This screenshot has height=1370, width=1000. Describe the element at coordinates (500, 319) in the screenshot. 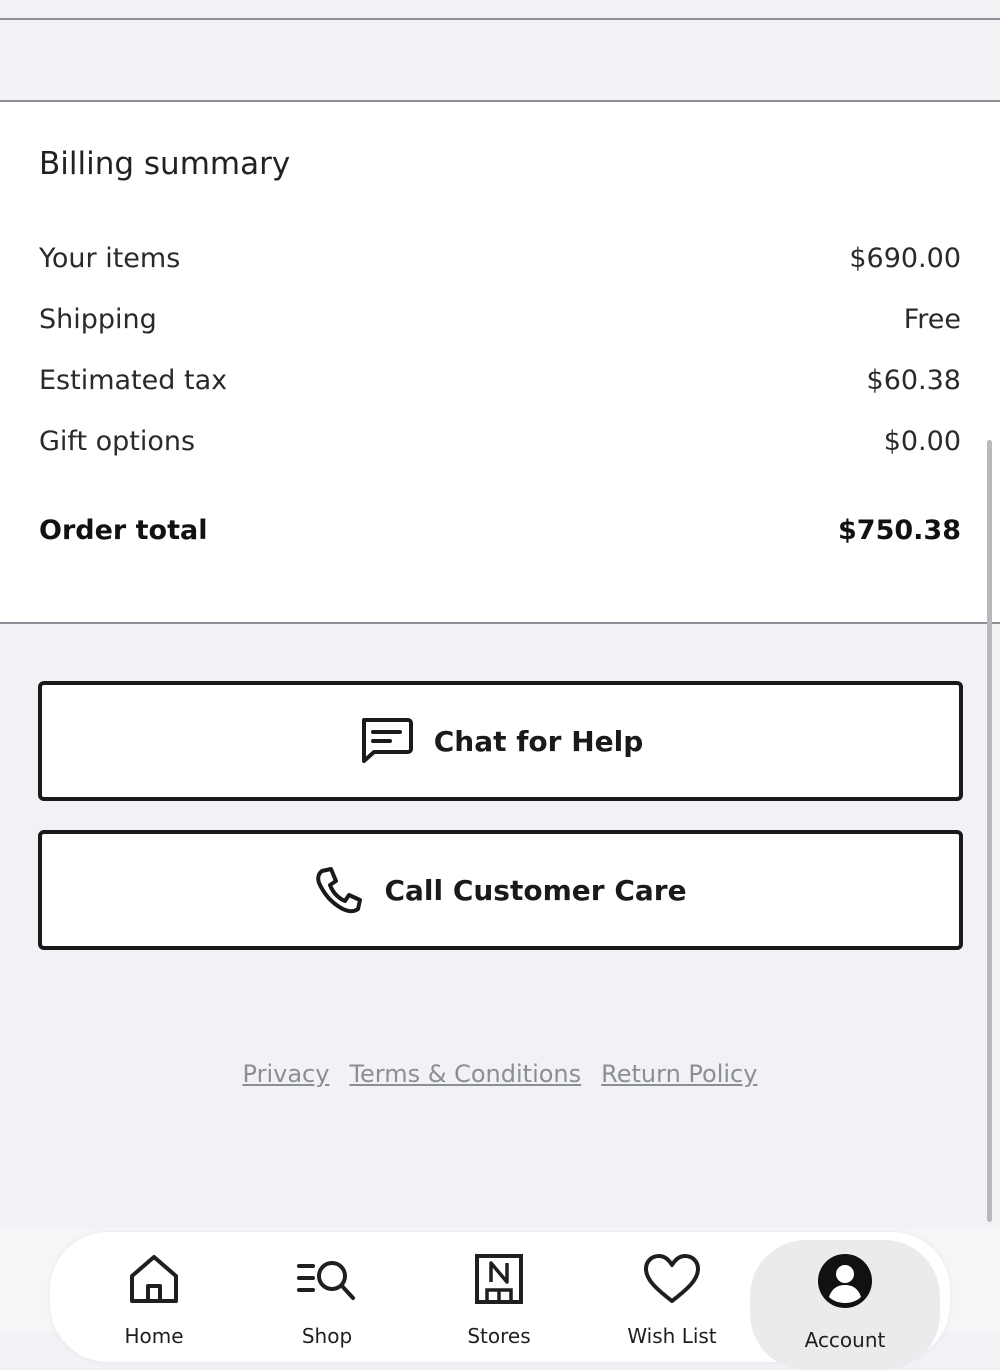

I see `billing-row-shipping: Shipping Free` at that location.